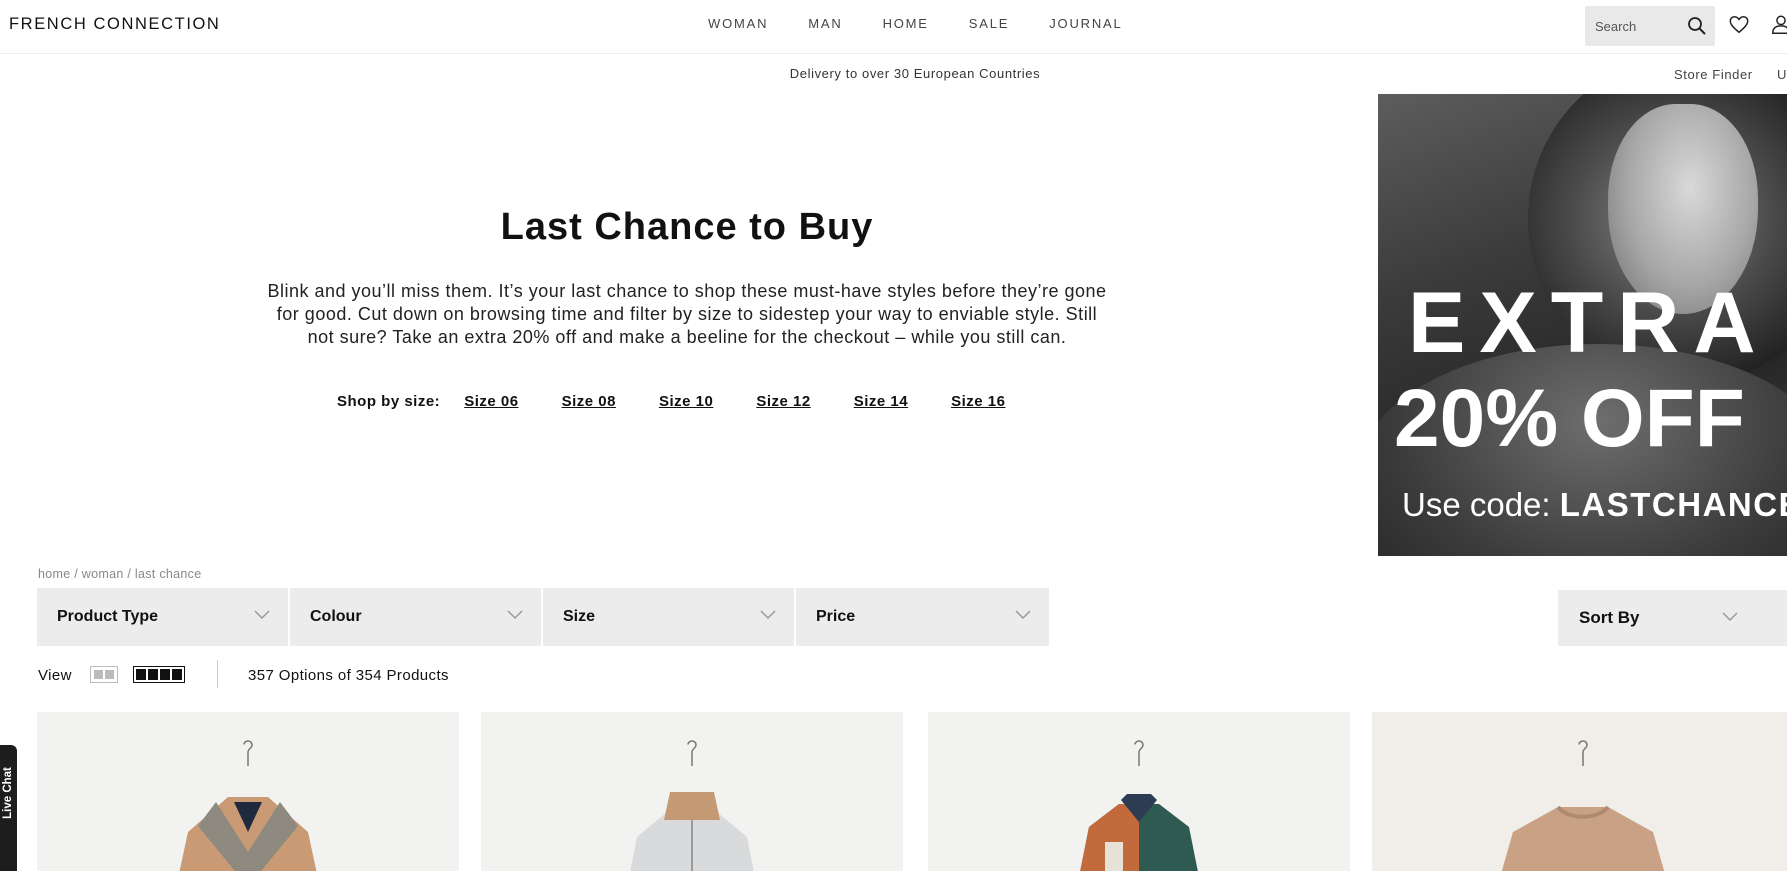 This screenshot has width=1787, height=871. What do you see at coordinates (783, 401) in the screenshot?
I see `size-12-link: Size 12` at bounding box center [783, 401].